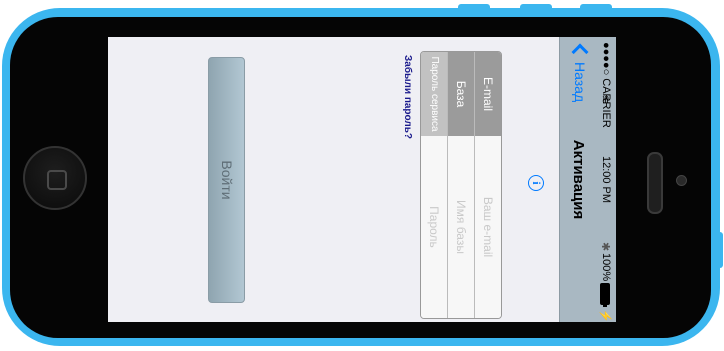 The height and width of the screenshot is (351, 724). I want to click on home-button, so click(55, 178).